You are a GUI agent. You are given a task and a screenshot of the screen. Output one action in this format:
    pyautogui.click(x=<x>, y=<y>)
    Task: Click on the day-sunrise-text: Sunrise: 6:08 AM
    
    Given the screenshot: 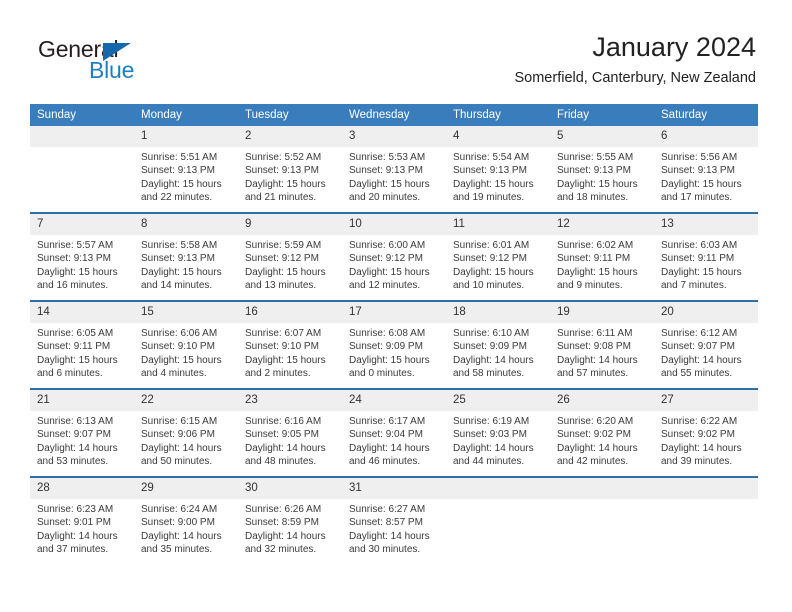 What is the action you would take?
    pyautogui.click(x=387, y=333)
    